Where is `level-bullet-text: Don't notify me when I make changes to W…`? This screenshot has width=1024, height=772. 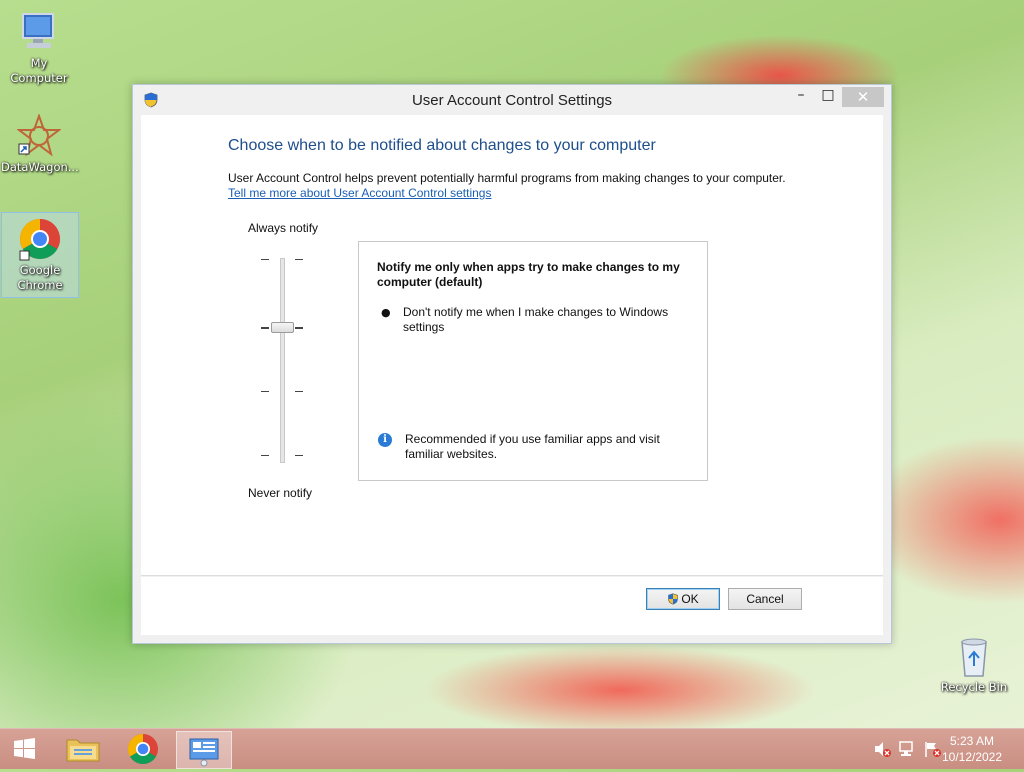 level-bullet-text: Don't notify me when I make changes to W… is located at coordinates (536, 319).